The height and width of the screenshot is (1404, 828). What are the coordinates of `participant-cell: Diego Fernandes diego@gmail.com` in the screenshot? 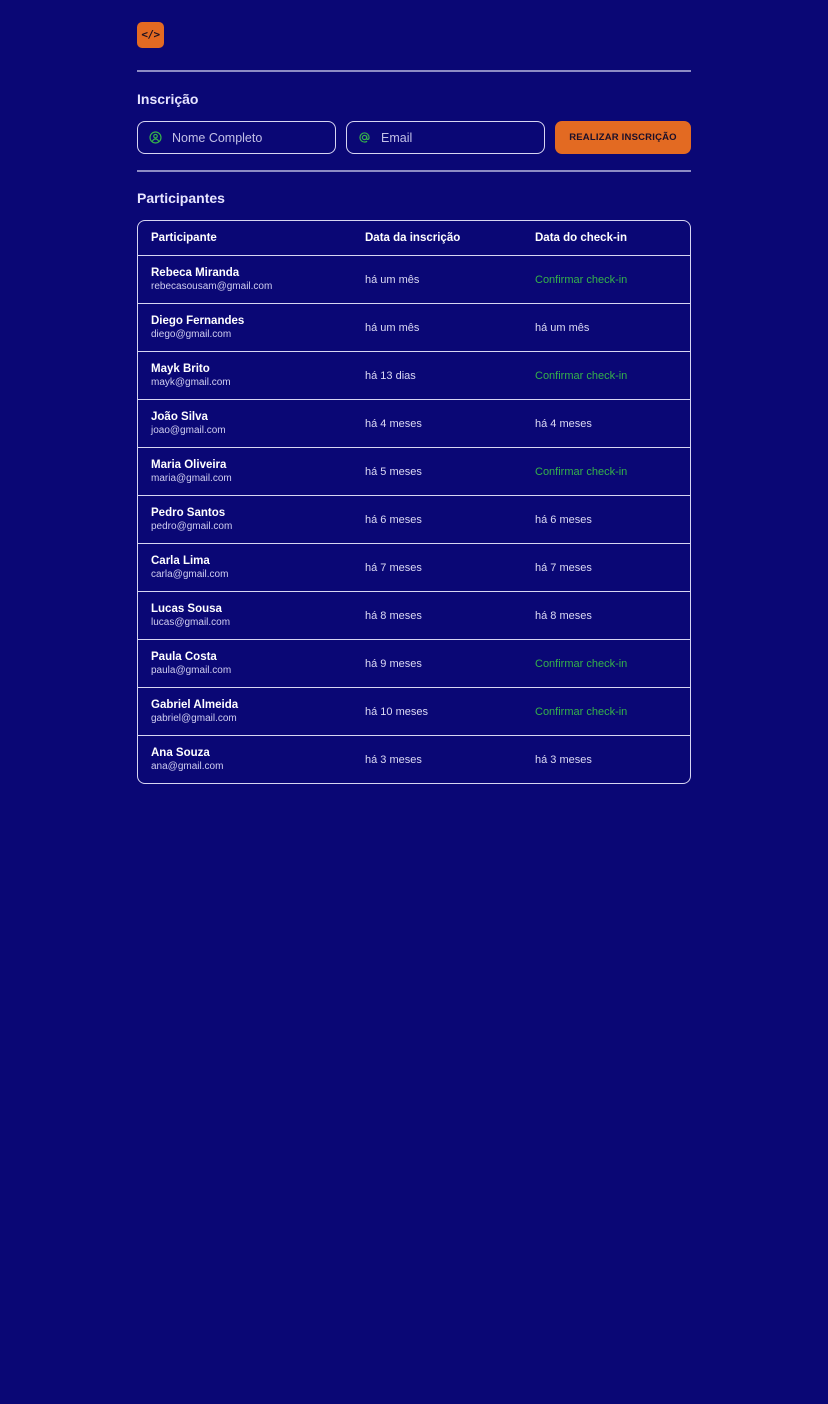 It's located at (251, 327).